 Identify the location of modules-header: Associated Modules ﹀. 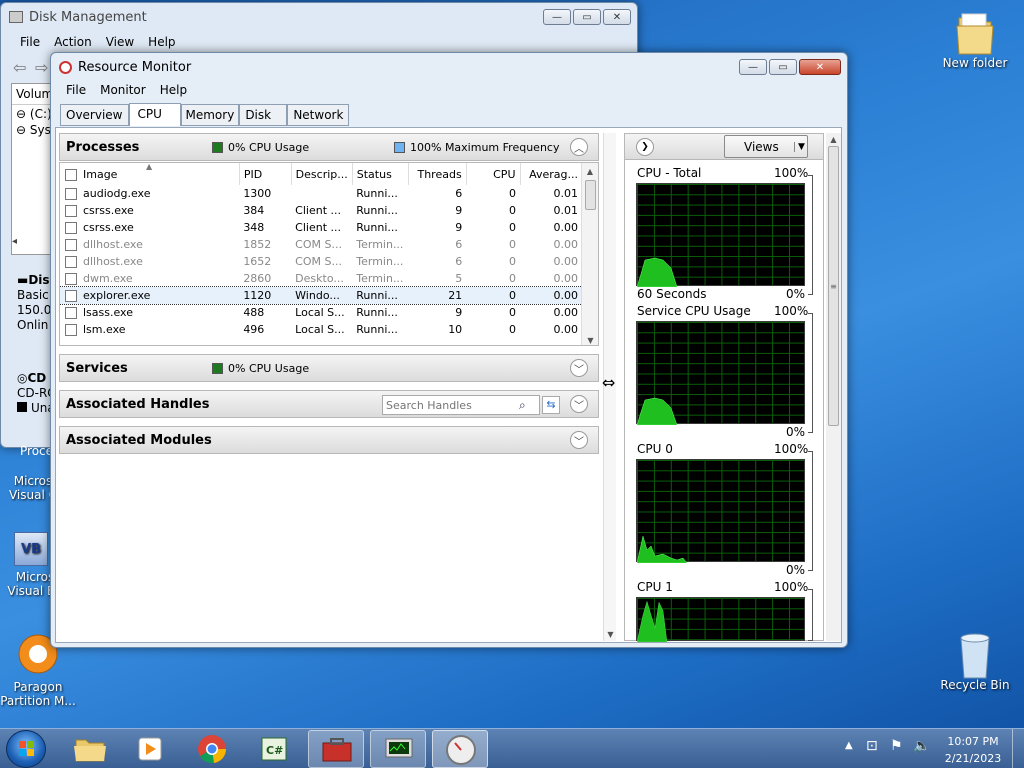
(329, 440).